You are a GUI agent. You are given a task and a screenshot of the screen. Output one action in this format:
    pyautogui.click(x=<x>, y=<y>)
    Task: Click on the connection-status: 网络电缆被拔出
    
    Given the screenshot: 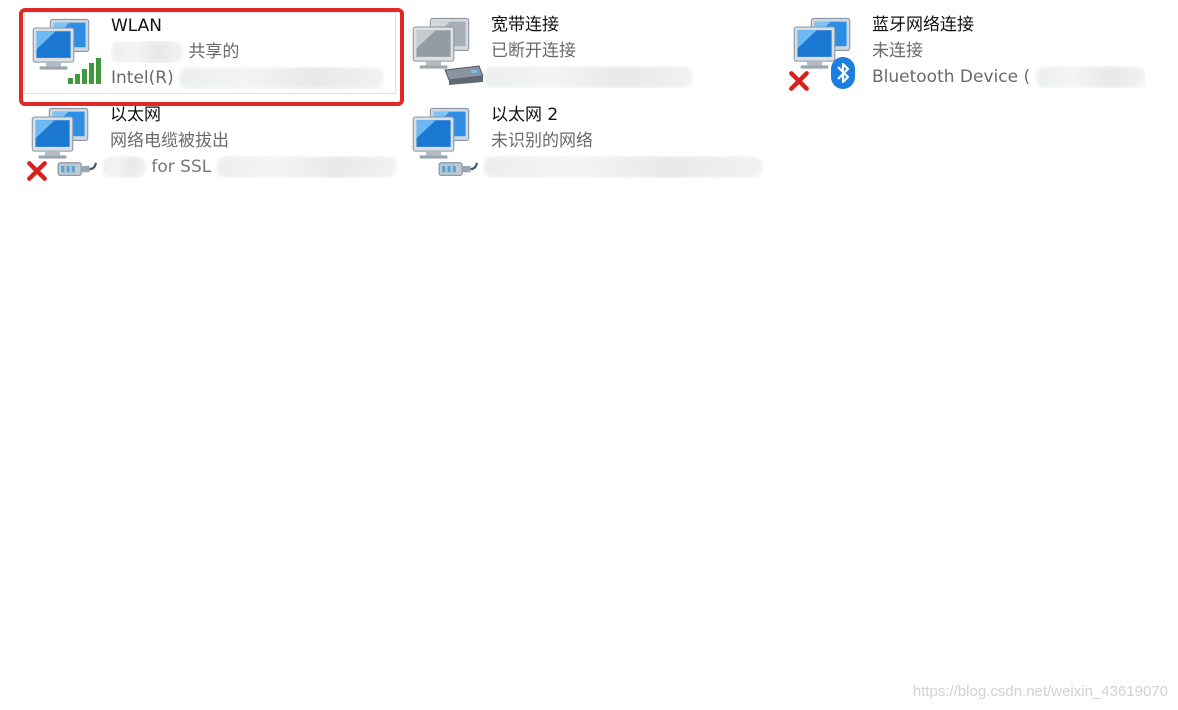 What is the action you would take?
    pyautogui.click(x=169, y=141)
    